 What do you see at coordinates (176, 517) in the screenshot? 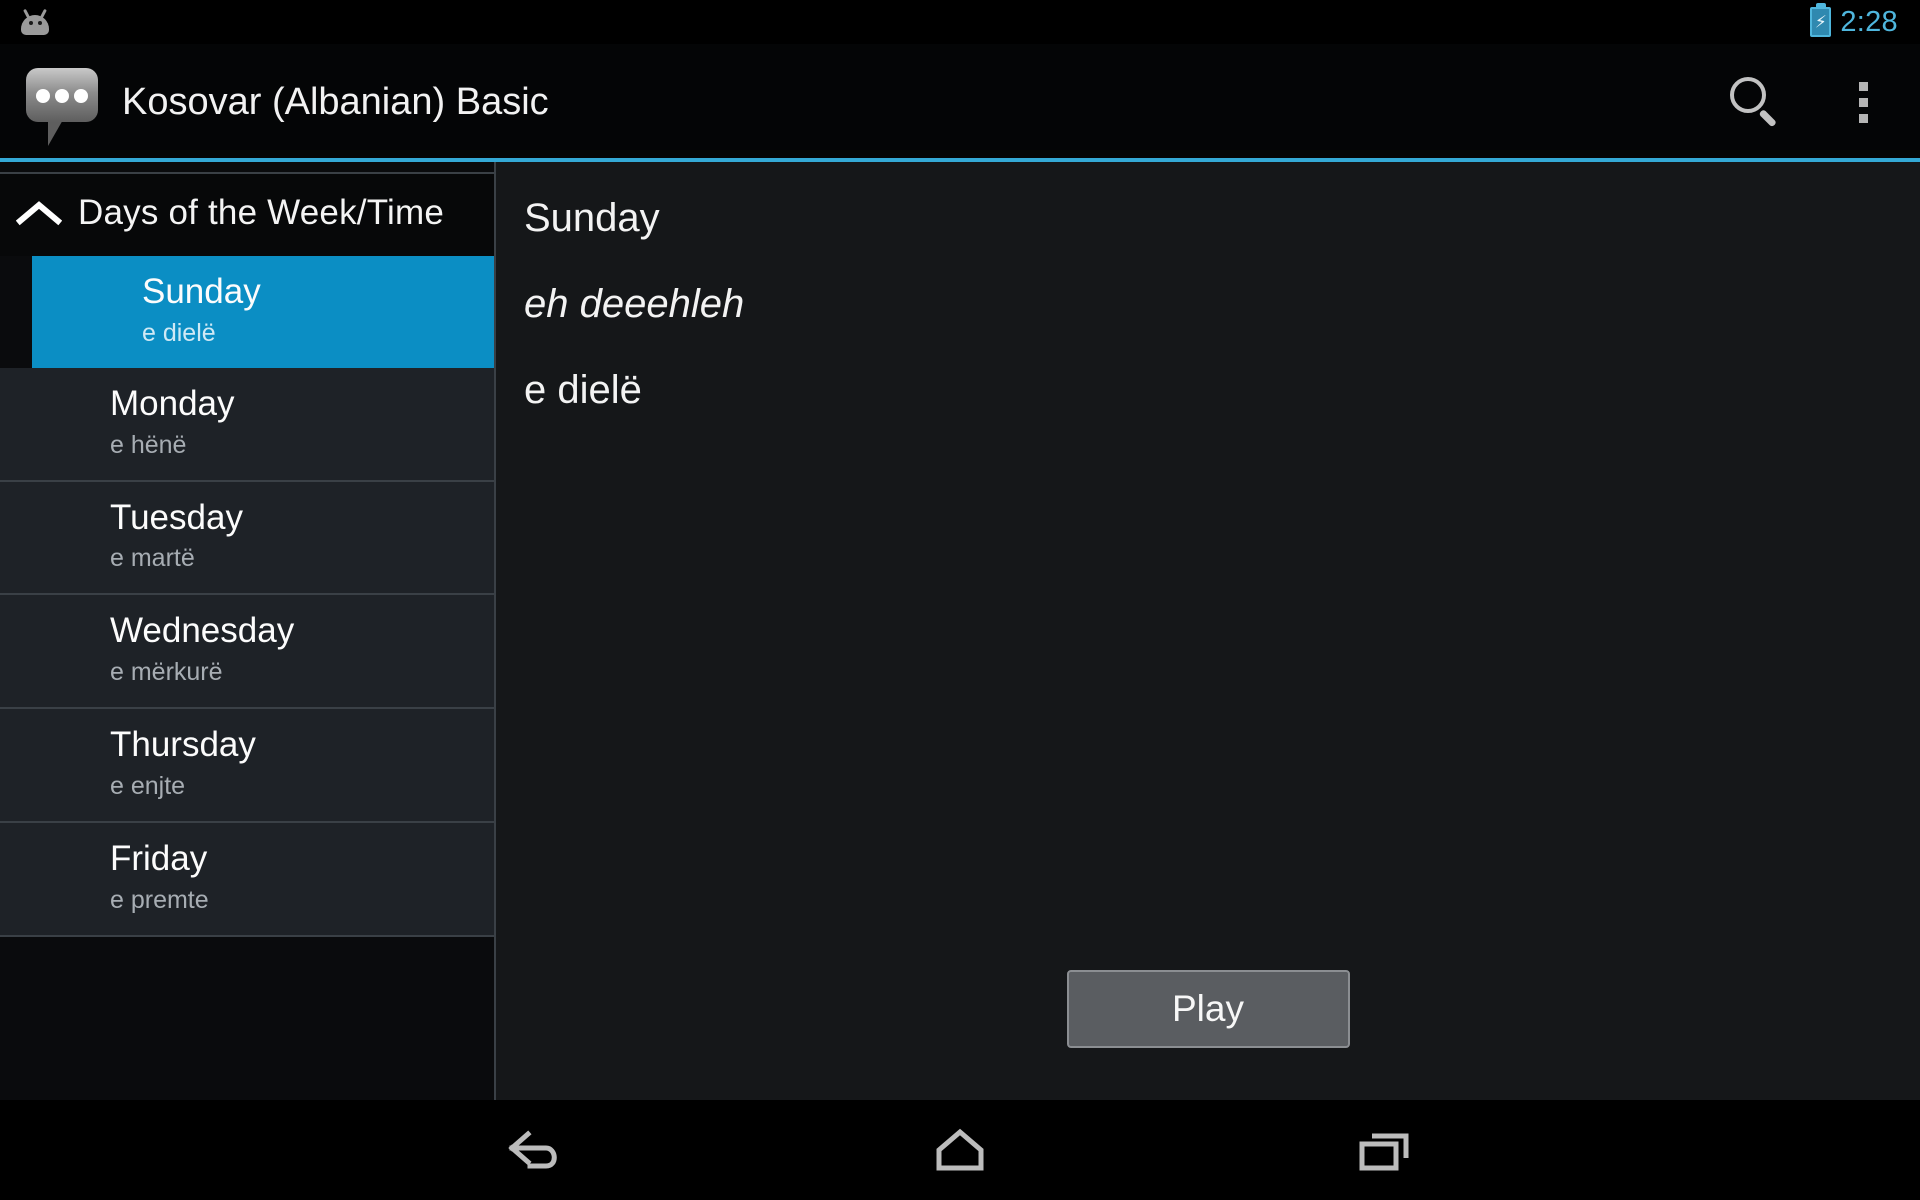
I see `list-item-title: Tuesday` at bounding box center [176, 517].